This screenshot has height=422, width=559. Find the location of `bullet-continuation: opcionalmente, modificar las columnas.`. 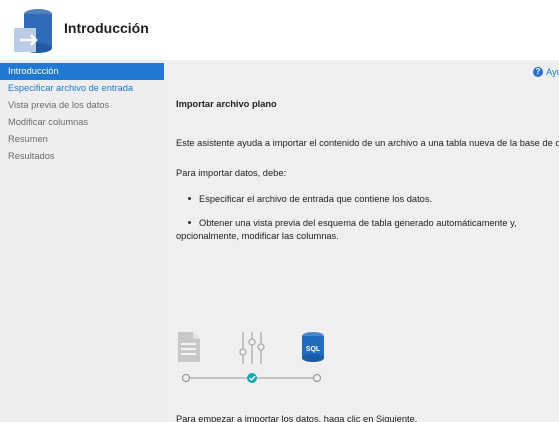

bullet-continuation: opcionalmente, modificar las columnas. is located at coordinates (257, 236).